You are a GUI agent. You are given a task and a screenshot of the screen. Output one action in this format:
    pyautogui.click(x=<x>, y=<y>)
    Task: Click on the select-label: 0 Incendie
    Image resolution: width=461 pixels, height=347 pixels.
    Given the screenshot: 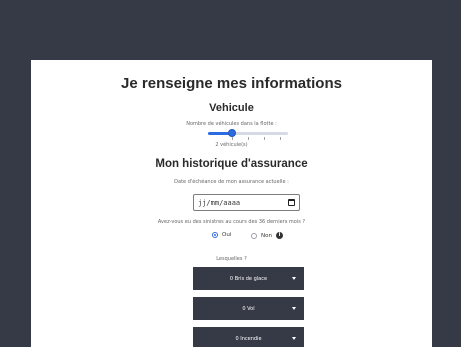 What is the action you would take?
    pyautogui.click(x=248, y=338)
    